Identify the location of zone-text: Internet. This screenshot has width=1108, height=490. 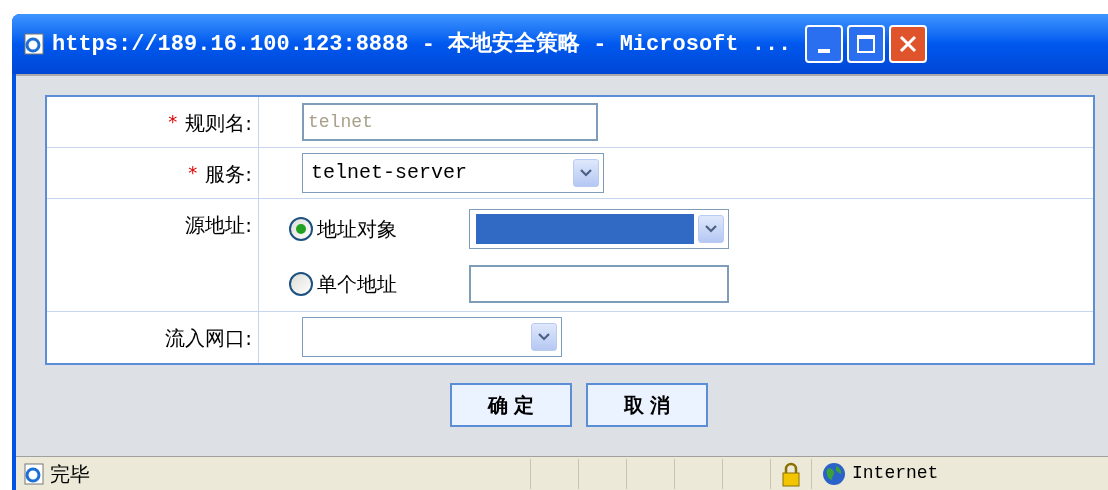
(895, 473).